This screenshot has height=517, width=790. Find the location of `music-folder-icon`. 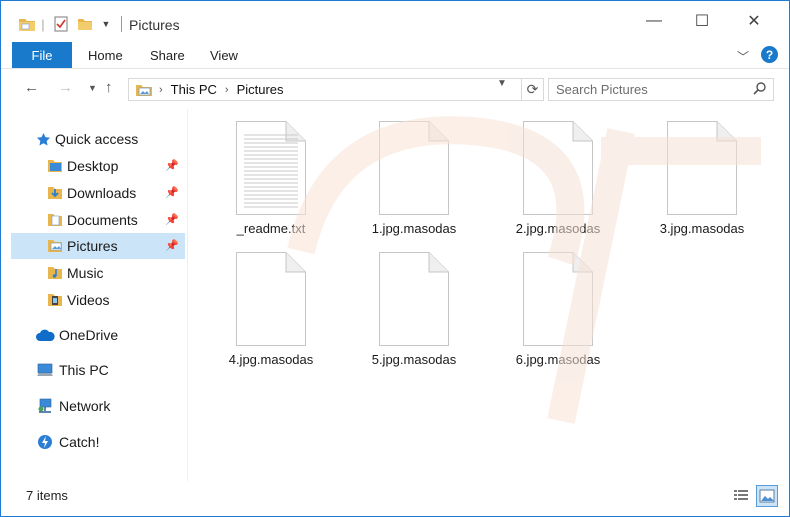

music-folder-icon is located at coordinates (55, 273).